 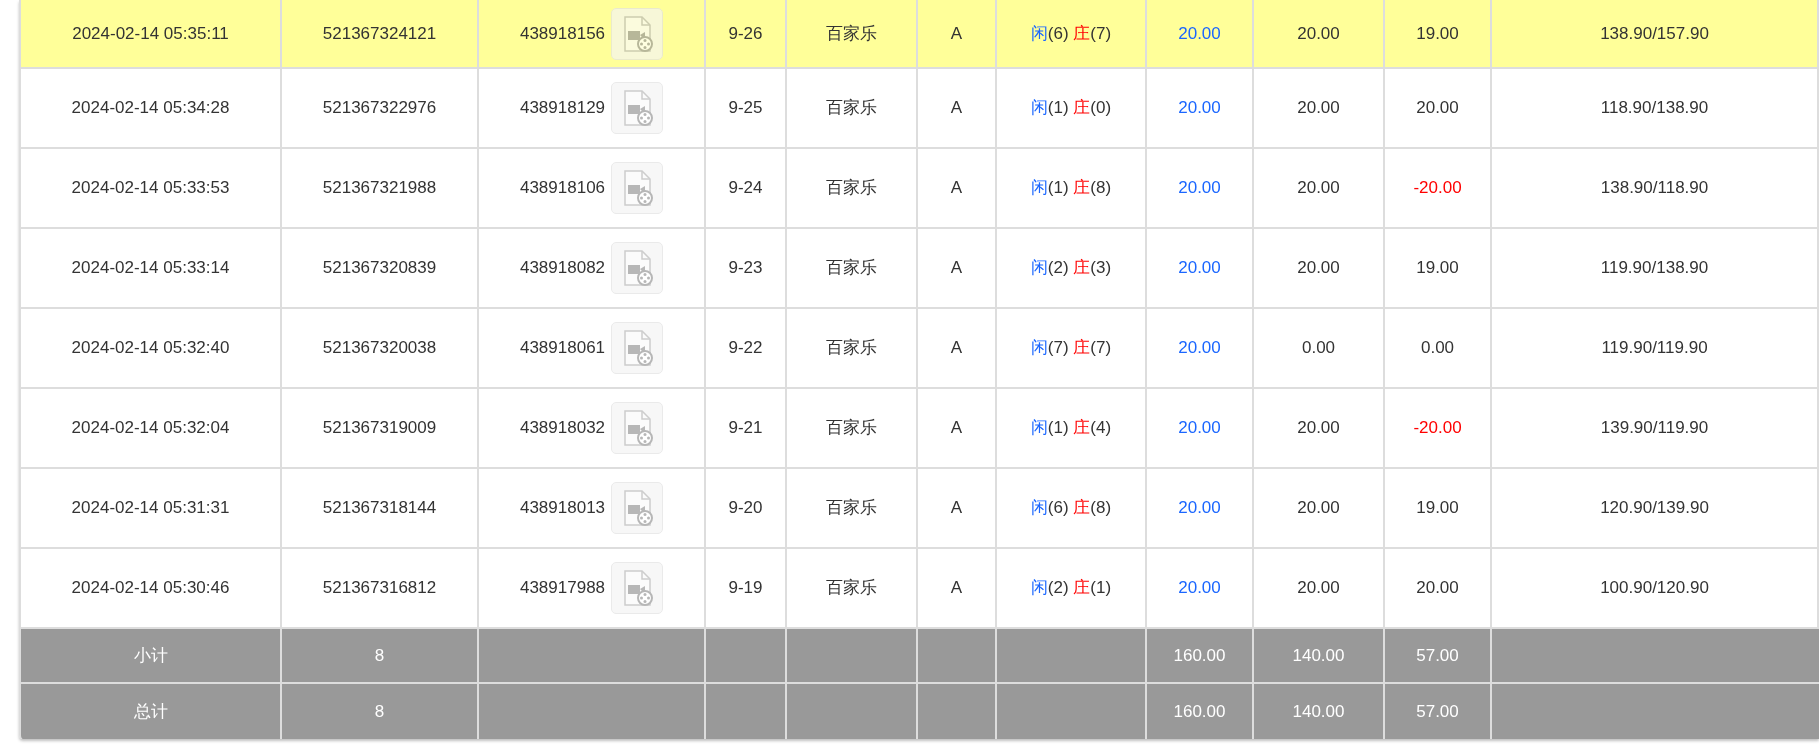 What do you see at coordinates (1655, 188) in the screenshot?
I see `table-cell: 138.90/118.90` at bounding box center [1655, 188].